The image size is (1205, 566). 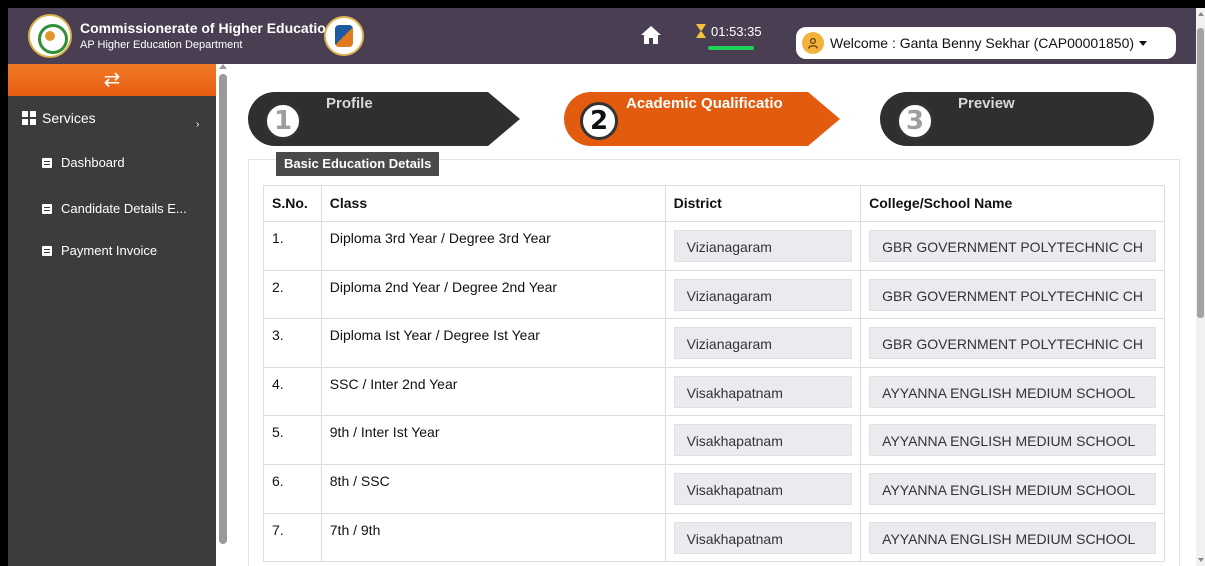 I want to click on sno-cell: 7., so click(x=292, y=537).